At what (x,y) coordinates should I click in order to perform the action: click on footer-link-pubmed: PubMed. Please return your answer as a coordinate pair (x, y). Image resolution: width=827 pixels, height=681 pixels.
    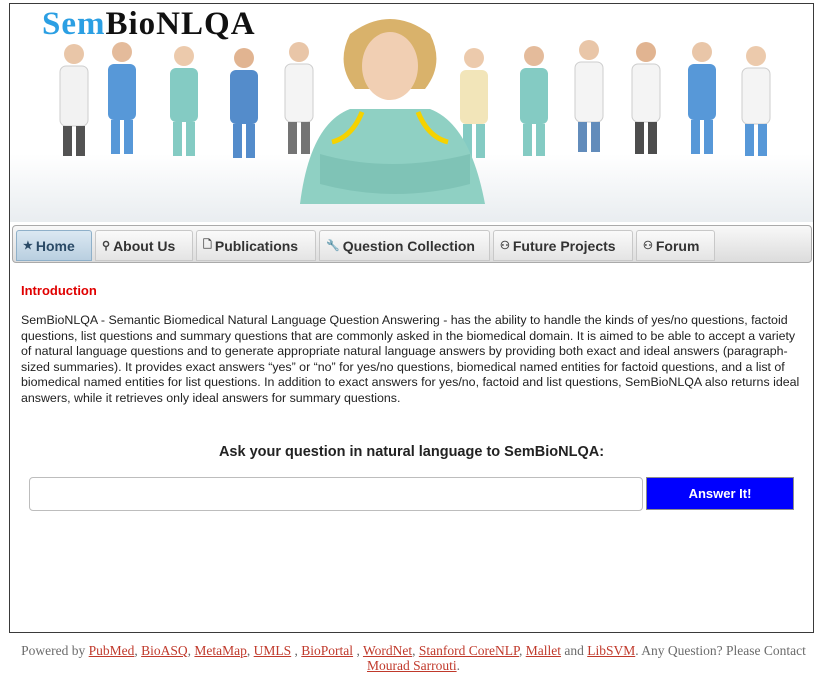
    Looking at the image, I should click on (112, 650).